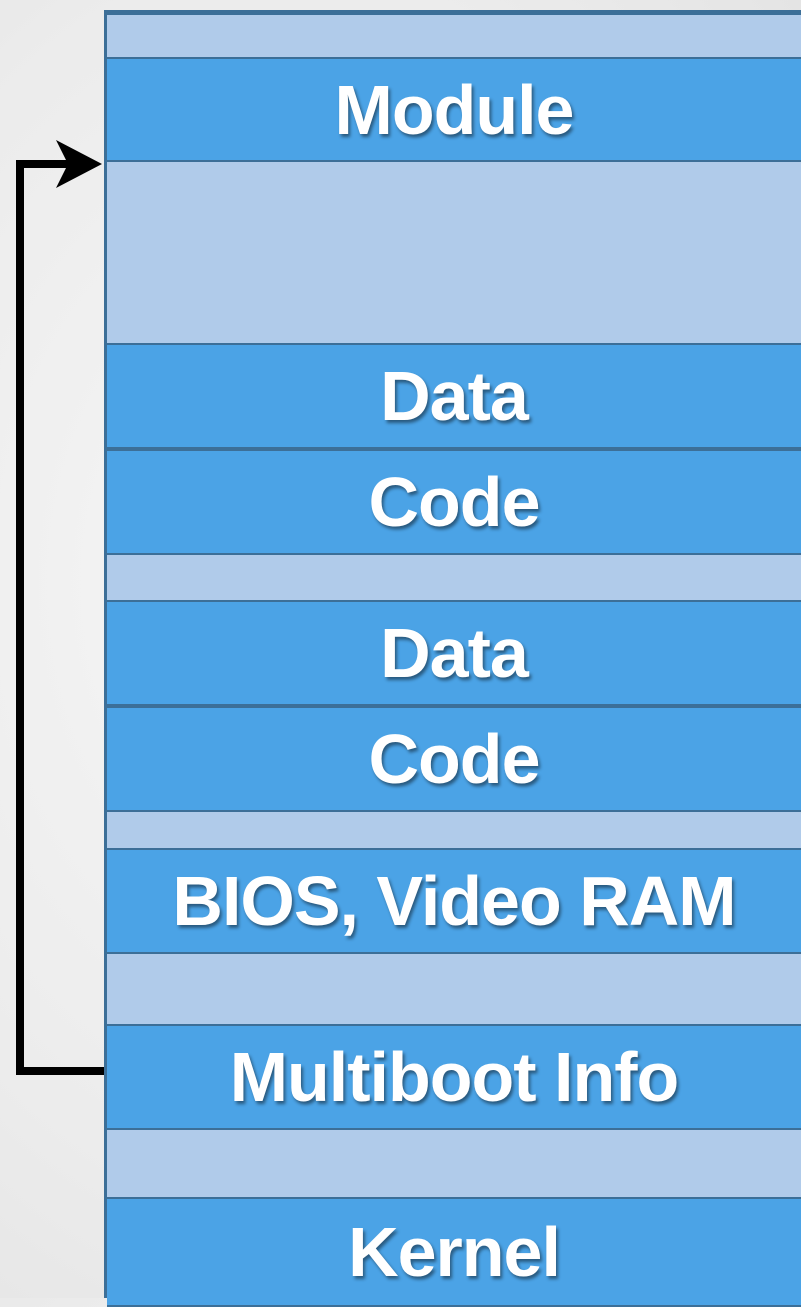 This screenshot has width=801, height=1307. I want to click on pointer-arrow, so click(60, 607).